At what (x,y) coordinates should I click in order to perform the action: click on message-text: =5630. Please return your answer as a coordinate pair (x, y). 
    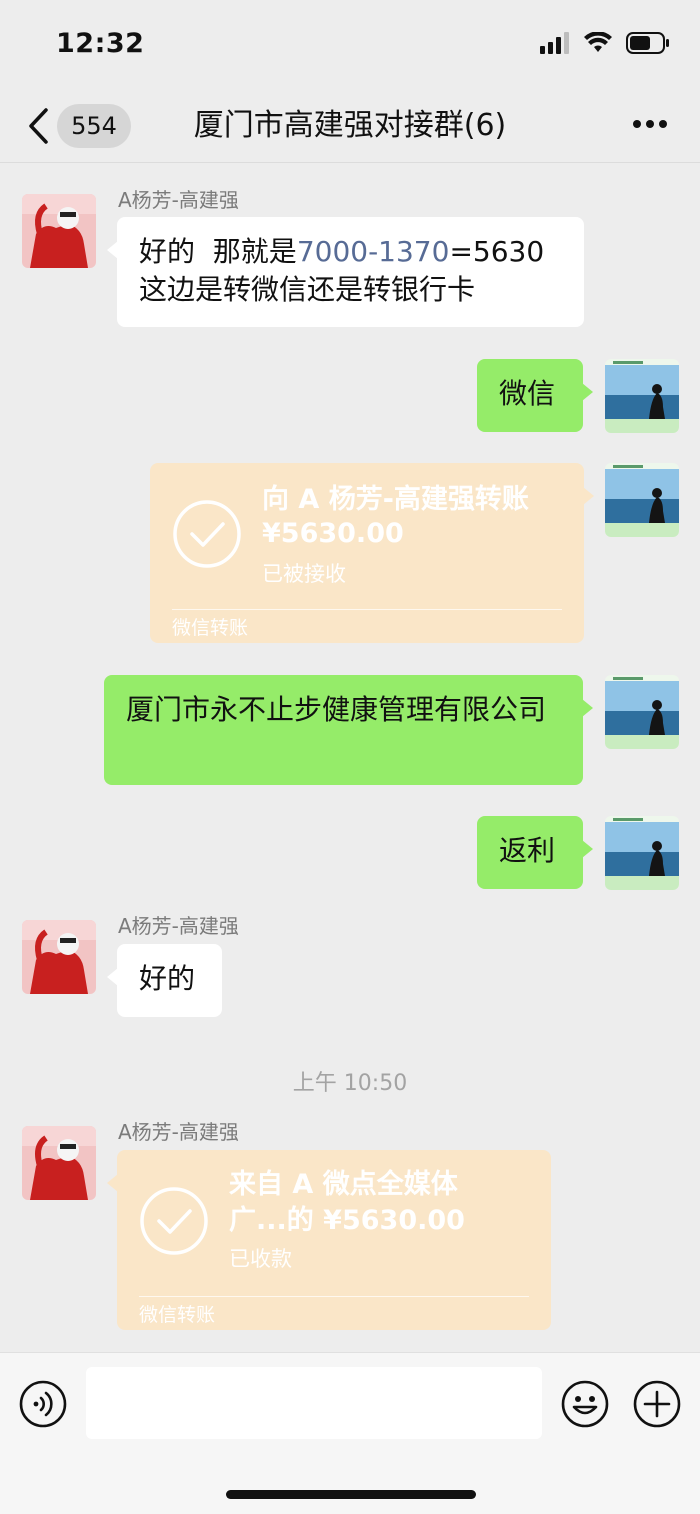
    Looking at the image, I should click on (497, 251).